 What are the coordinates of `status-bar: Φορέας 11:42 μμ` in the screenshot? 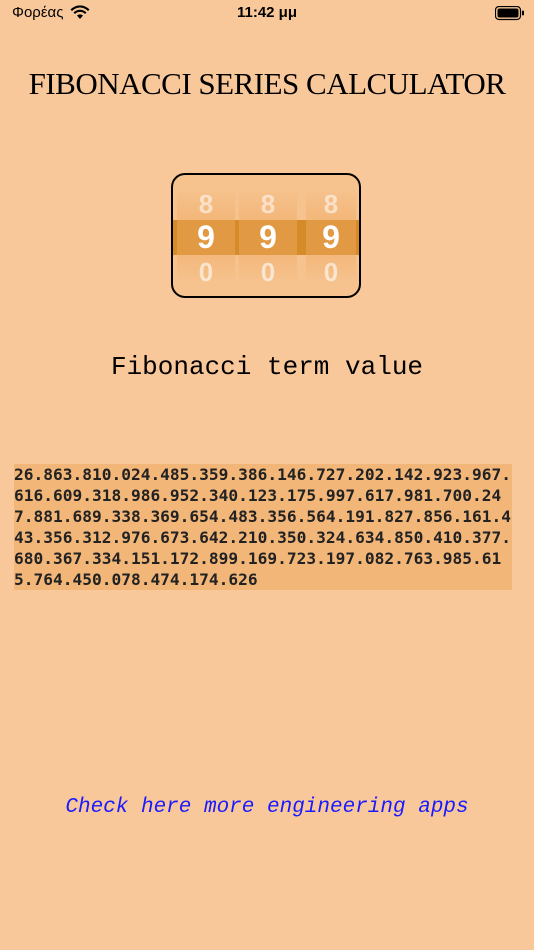 It's located at (267, 15).